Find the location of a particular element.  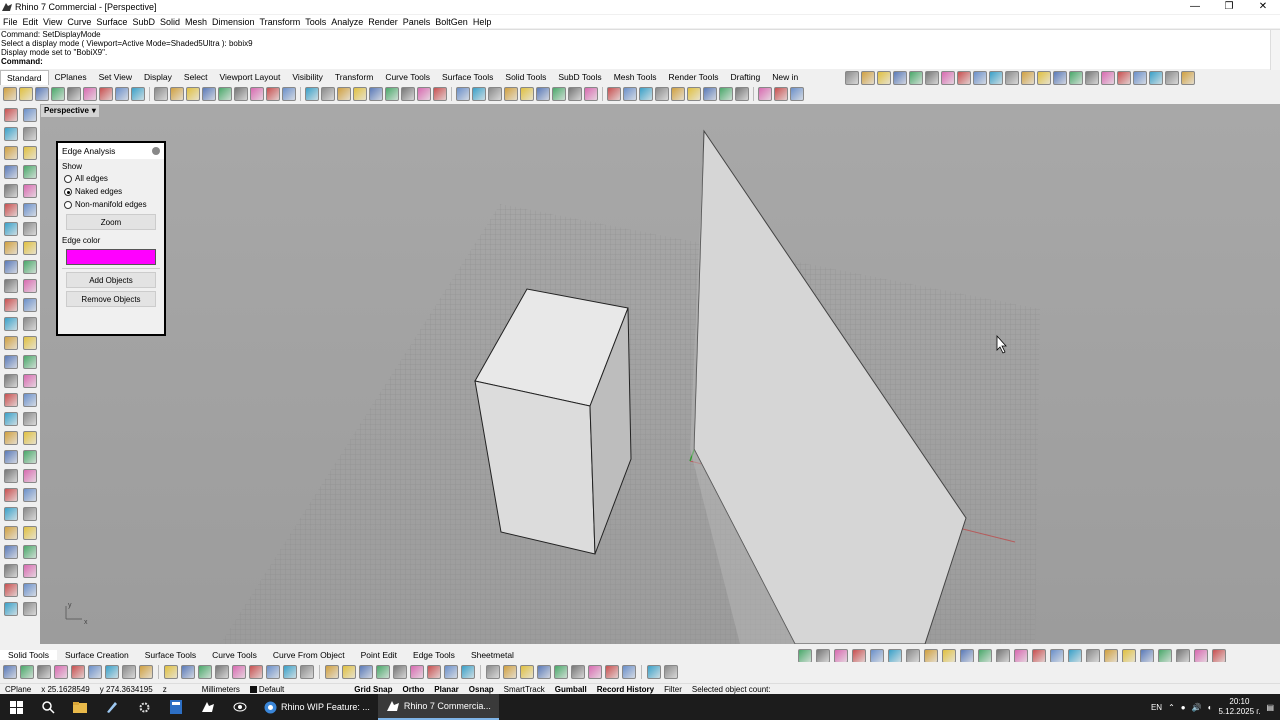

add-objects-button: Add Objects is located at coordinates (111, 280).